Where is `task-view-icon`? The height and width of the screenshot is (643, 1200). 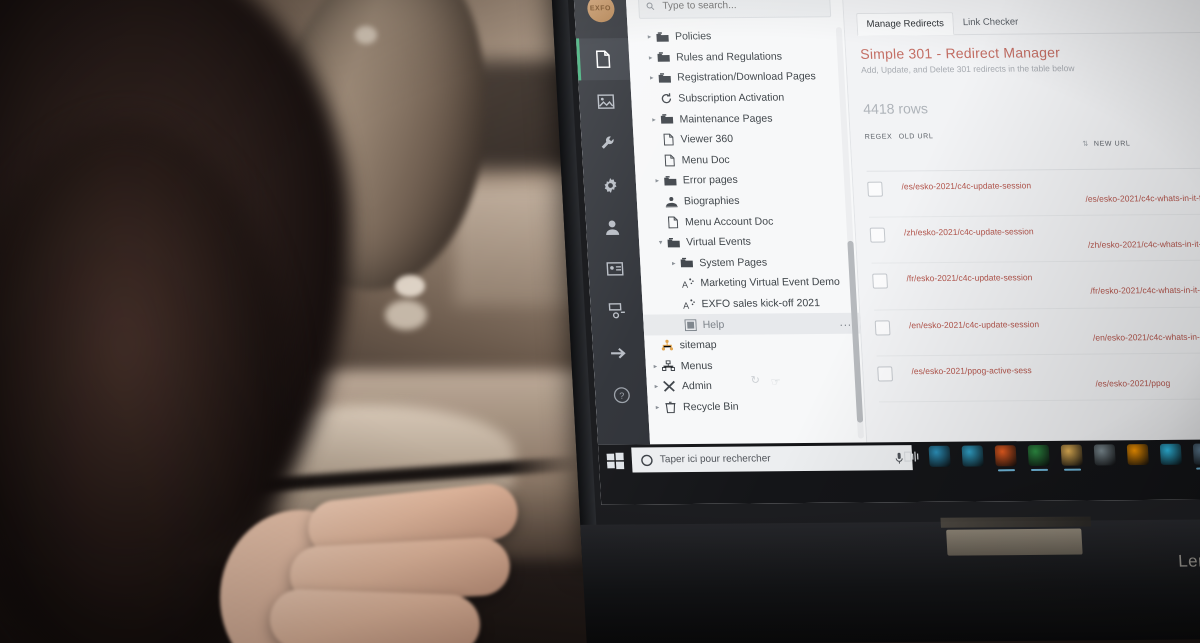
task-view-icon is located at coordinates (911, 456).